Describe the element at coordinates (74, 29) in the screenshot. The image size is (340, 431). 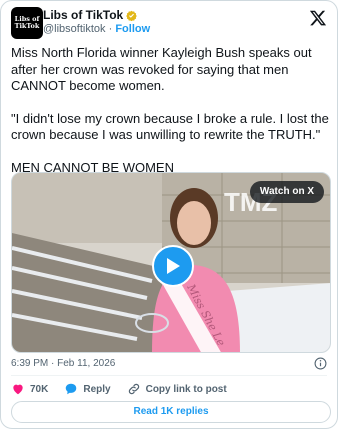
I see `author-handle: @libsoftiktok` at that location.